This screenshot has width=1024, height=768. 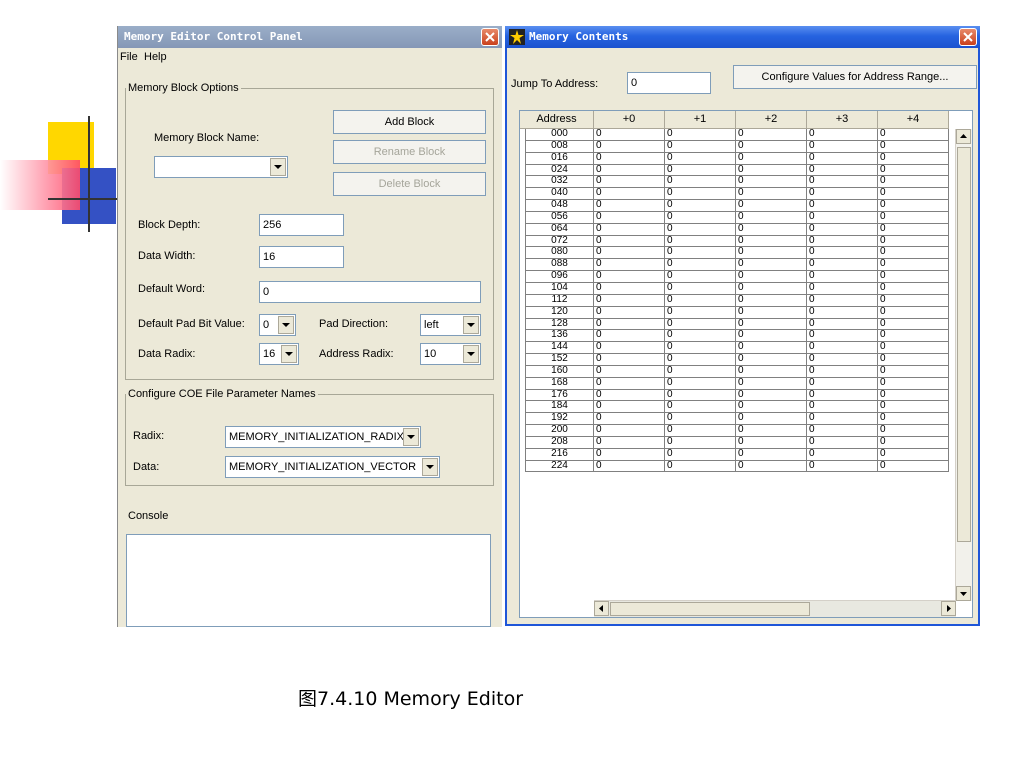 What do you see at coordinates (742, 37) in the screenshot?
I see `memory-contents-titlebar: Memory Contents` at bounding box center [742, 37].